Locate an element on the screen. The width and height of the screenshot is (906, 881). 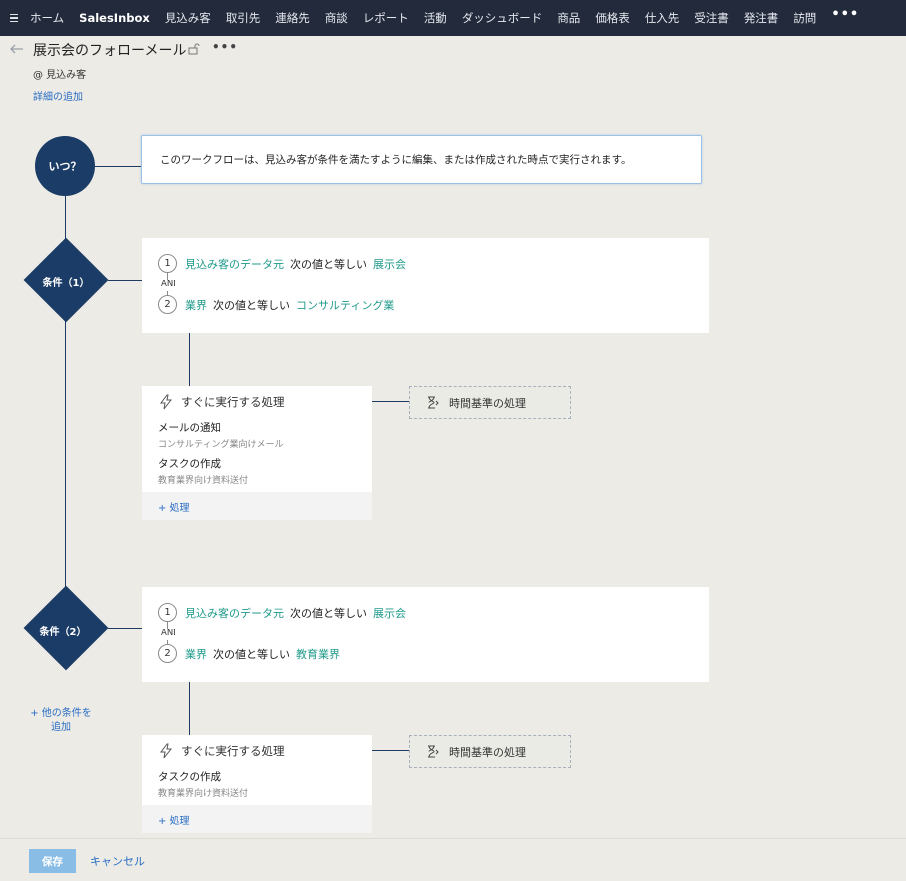
nav-item-salesinbox: SalesInbox is located at coordinates (114, 18).